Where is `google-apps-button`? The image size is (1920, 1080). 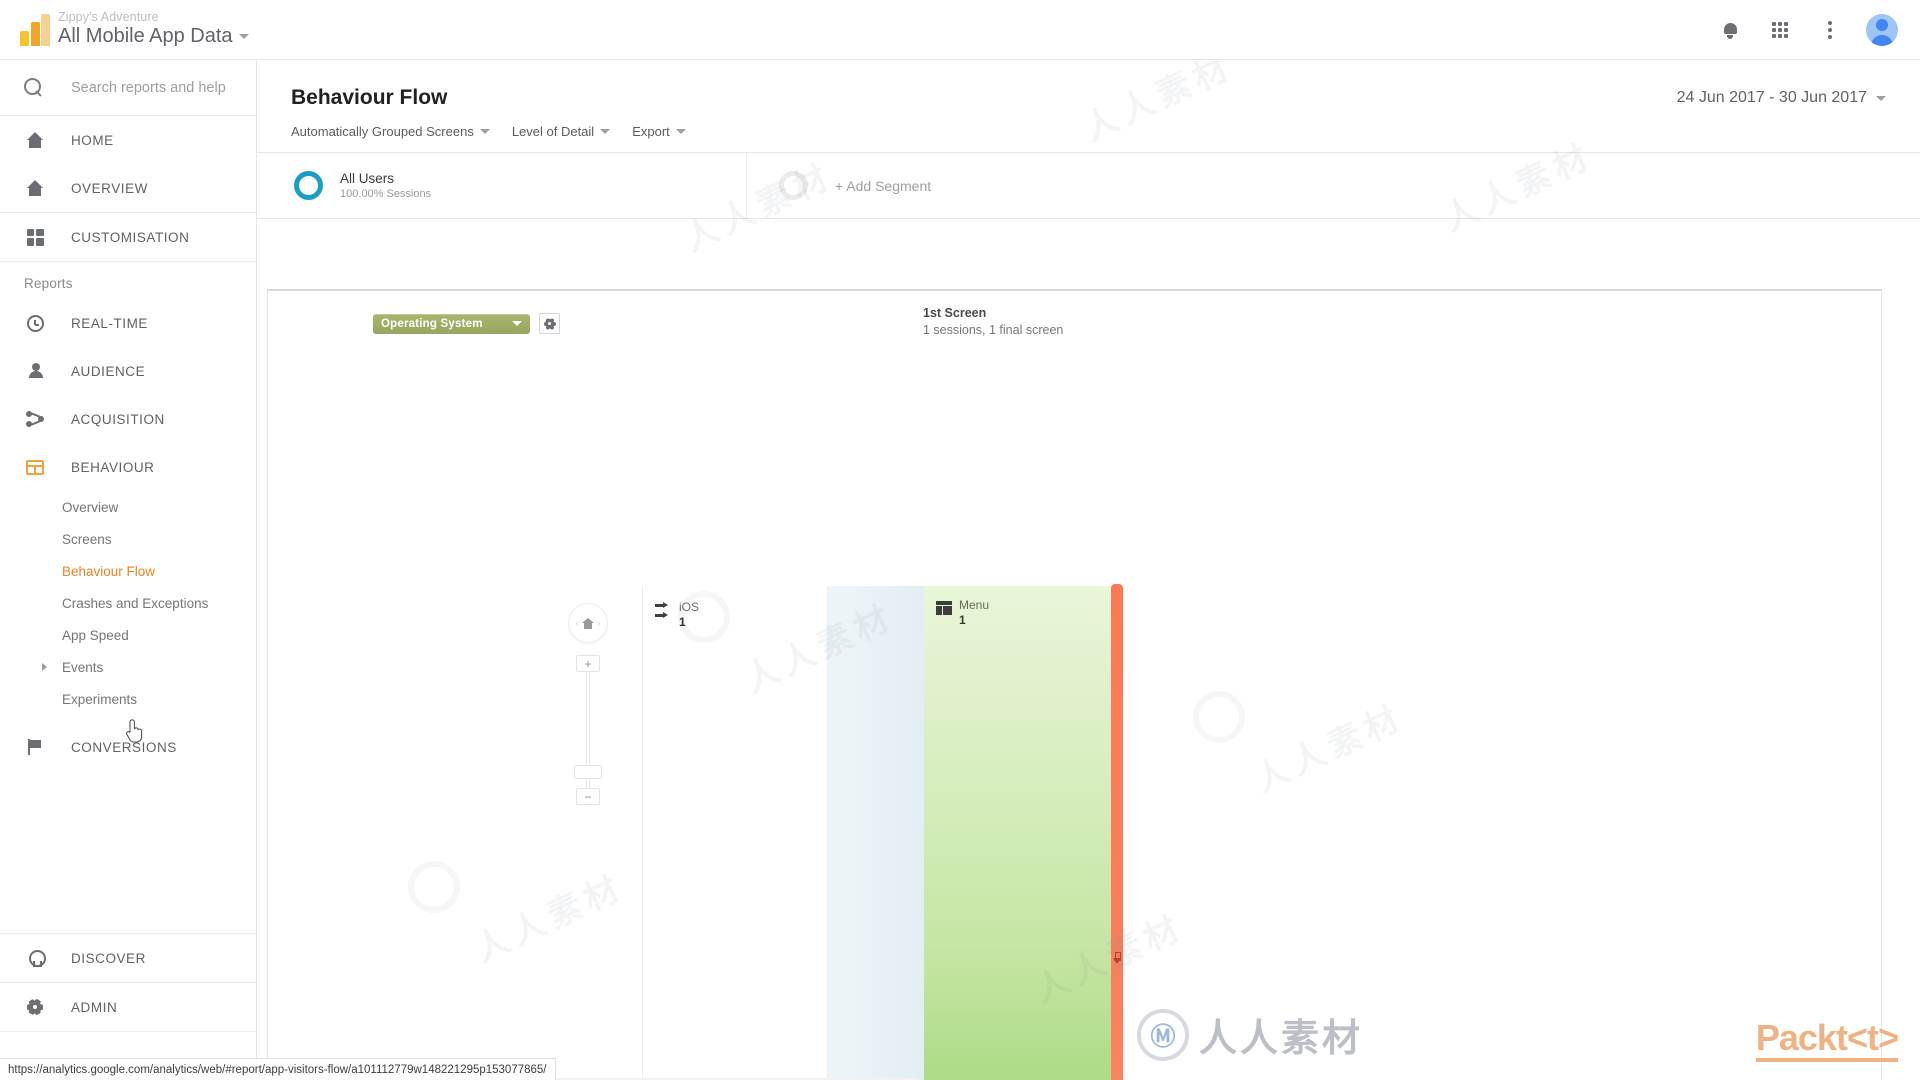 google-apps-button is located at coordinates (1780, 30).